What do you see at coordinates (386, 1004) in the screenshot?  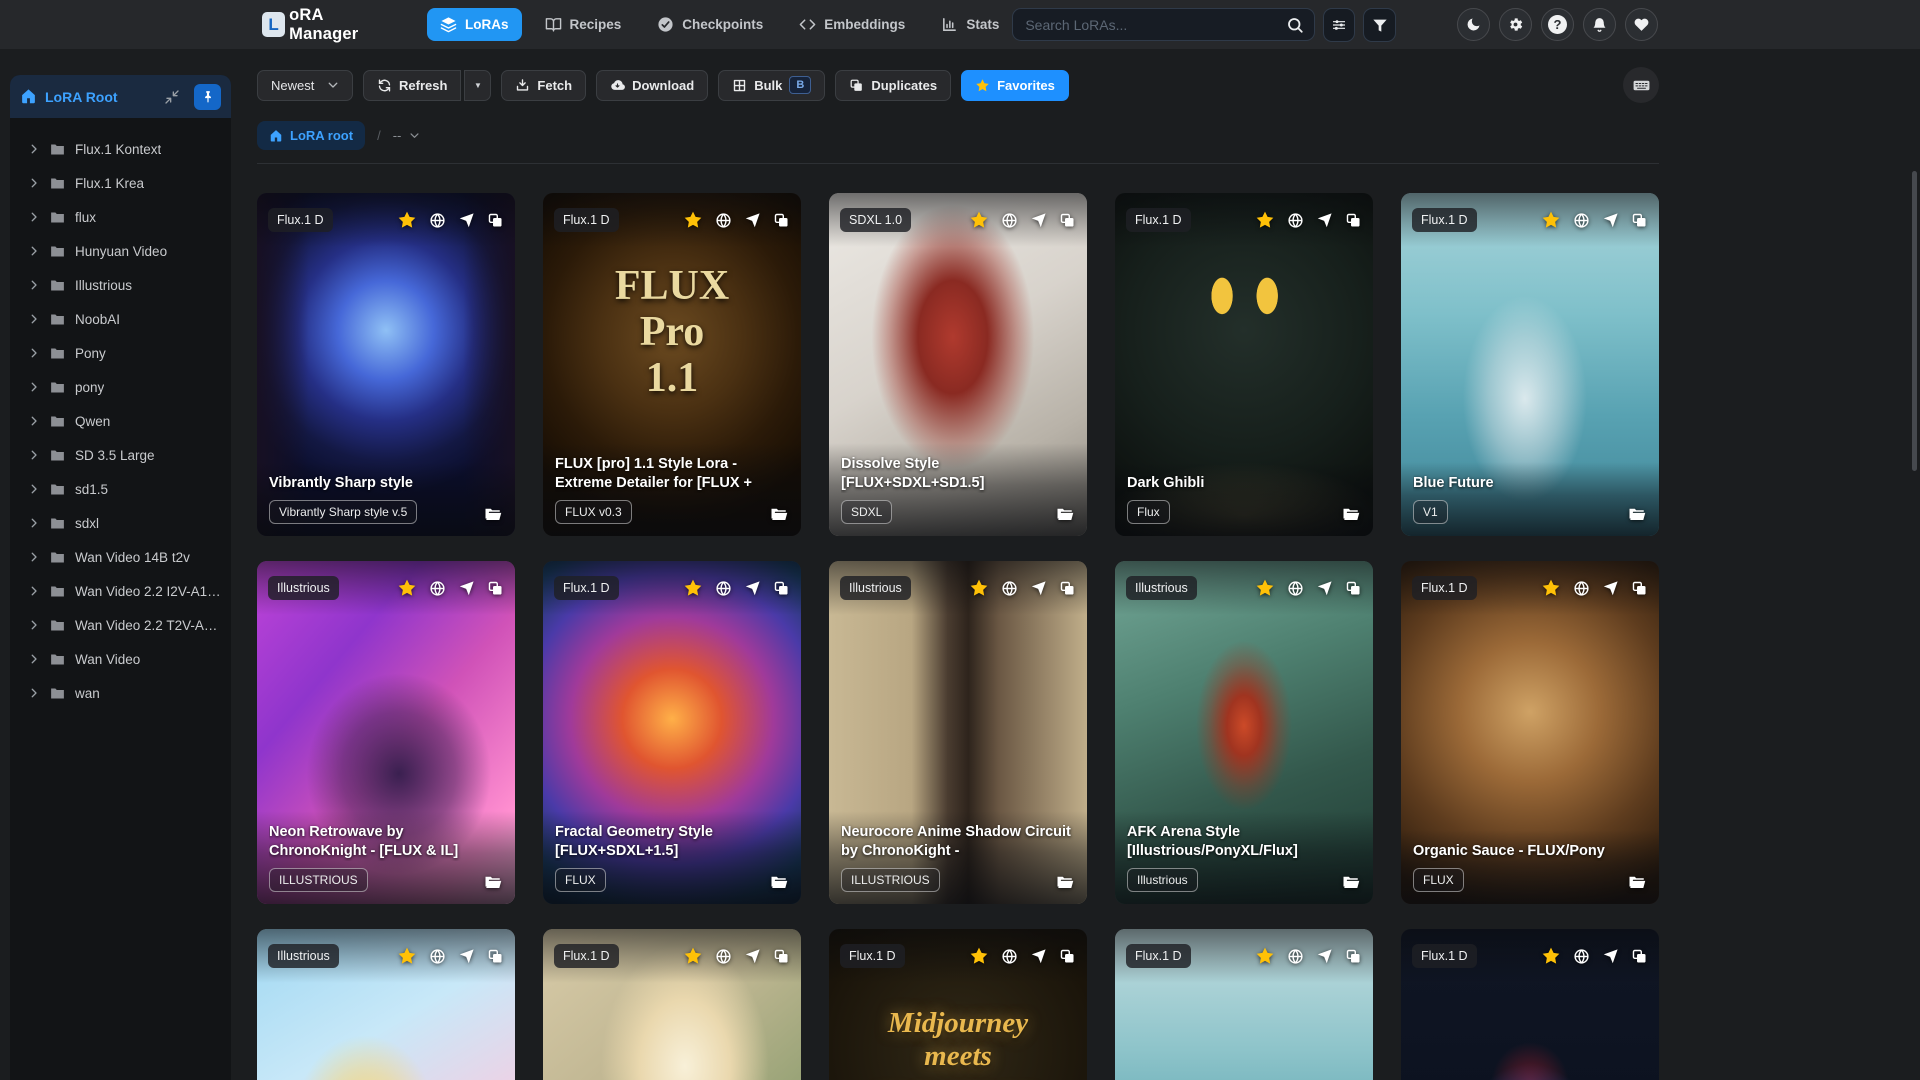 I see `lora-card: Illustrious` at bounding box center [386, 1004].